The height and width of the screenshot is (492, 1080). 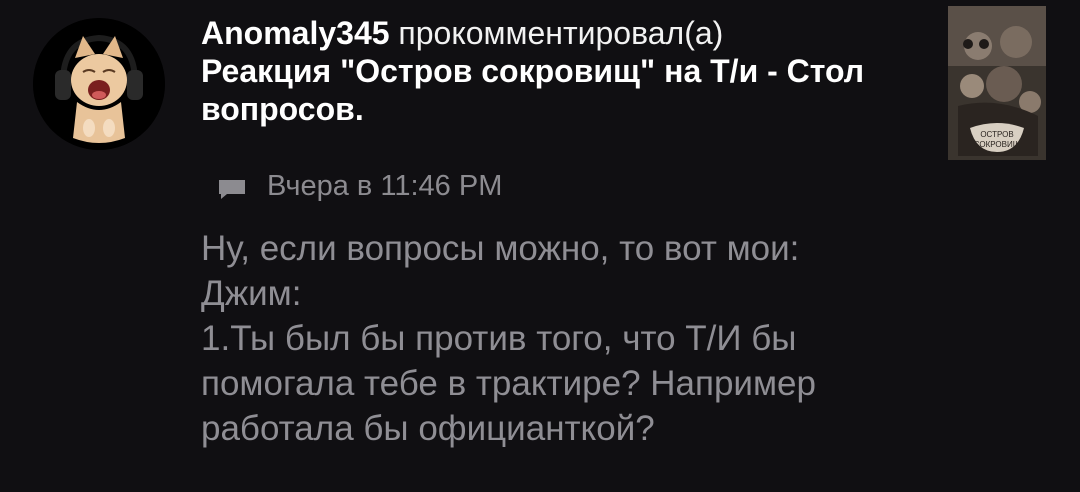 I want to click on comment-line: Ну, если вопросы можно, то вот мои:, so click(x=500, y=248).